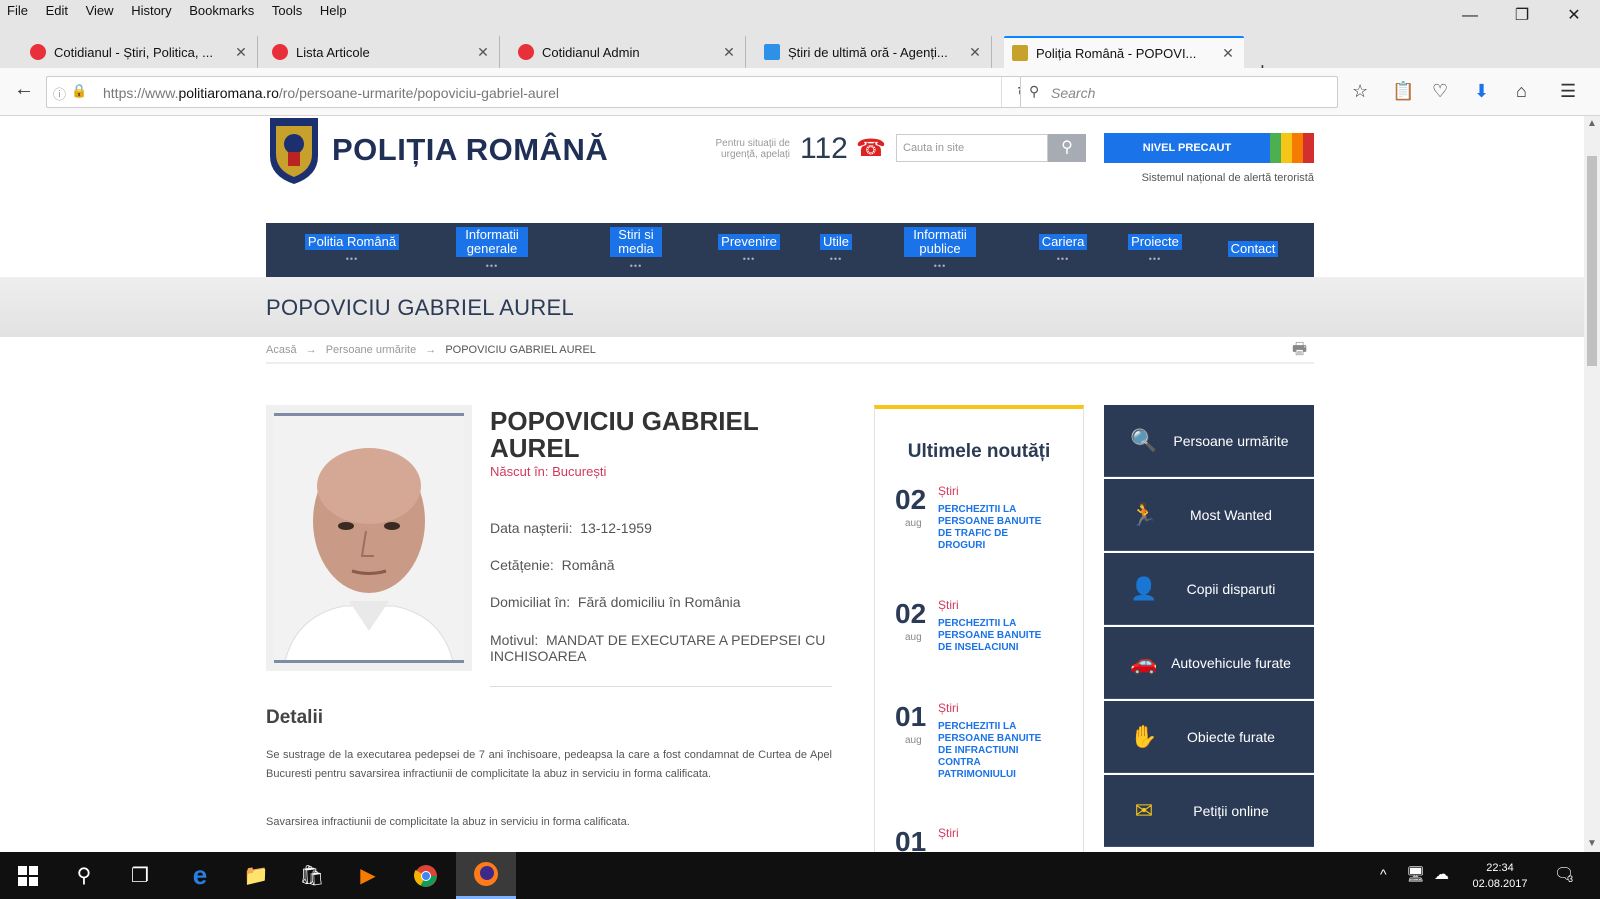 This screenshot has width=1600, height=899. What do you see at coordinates (140, 875) in the screenshot?
I see `task-view-icon: ❐` at bounding box center [140, 875].